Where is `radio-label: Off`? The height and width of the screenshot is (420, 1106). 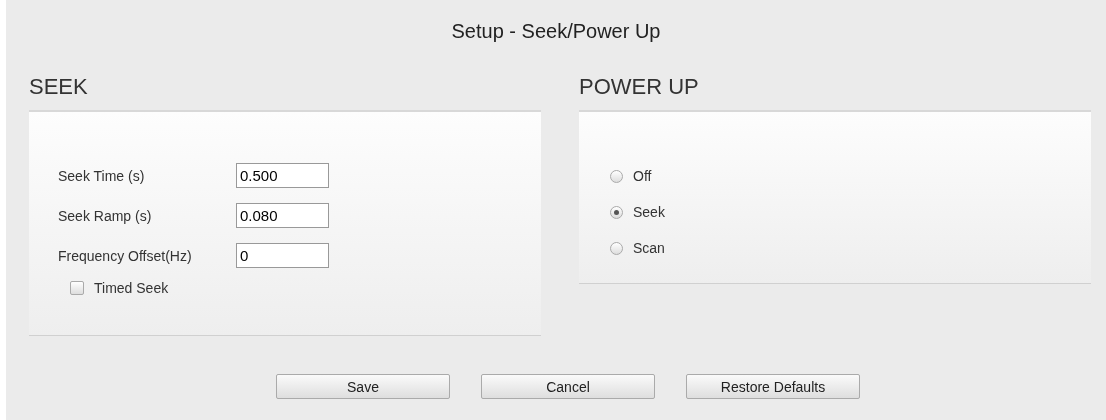
radio-label: Off is located at coordinates (642, 176).